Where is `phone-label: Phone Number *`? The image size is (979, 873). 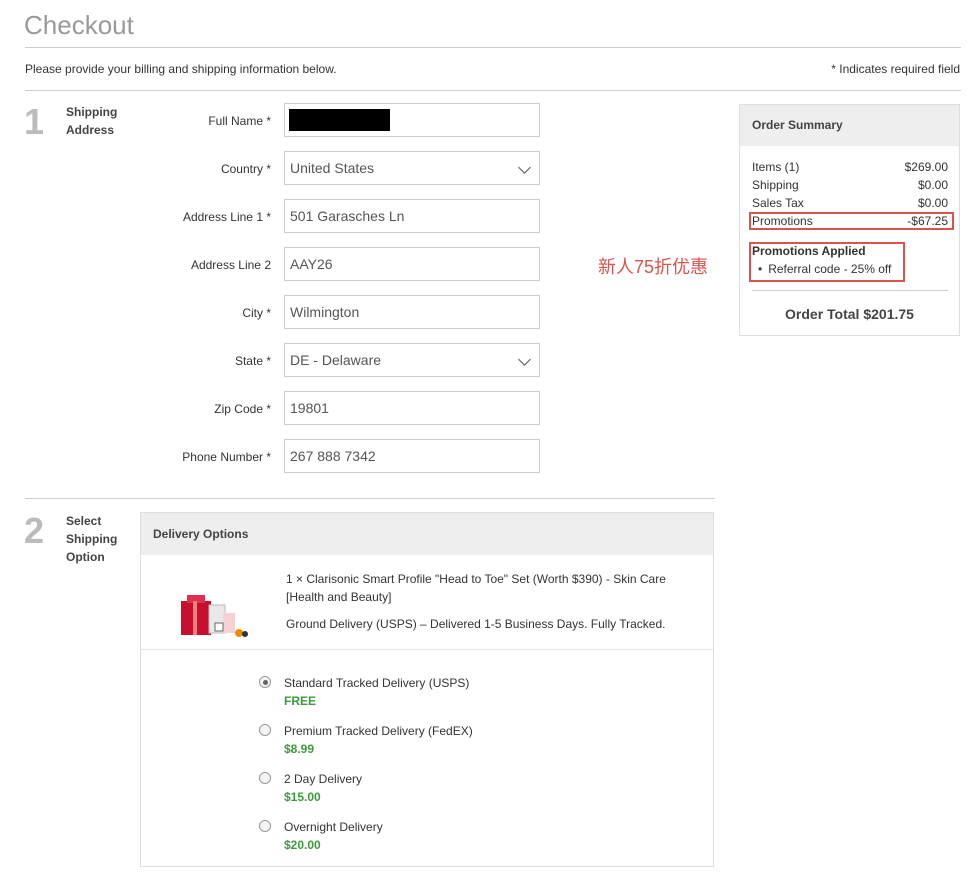 phone-label: Phone Number * is located at coordinates (226, 457).